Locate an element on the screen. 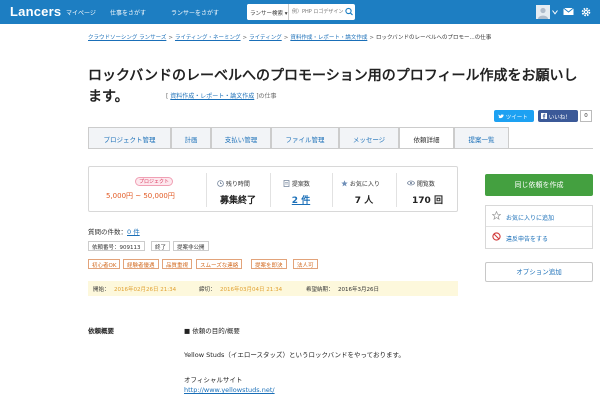 Image resolution: width=600 pixels, height=400 pixels. nav-find-lancers: ランサーをさがす is located at coordinates (195, 12).